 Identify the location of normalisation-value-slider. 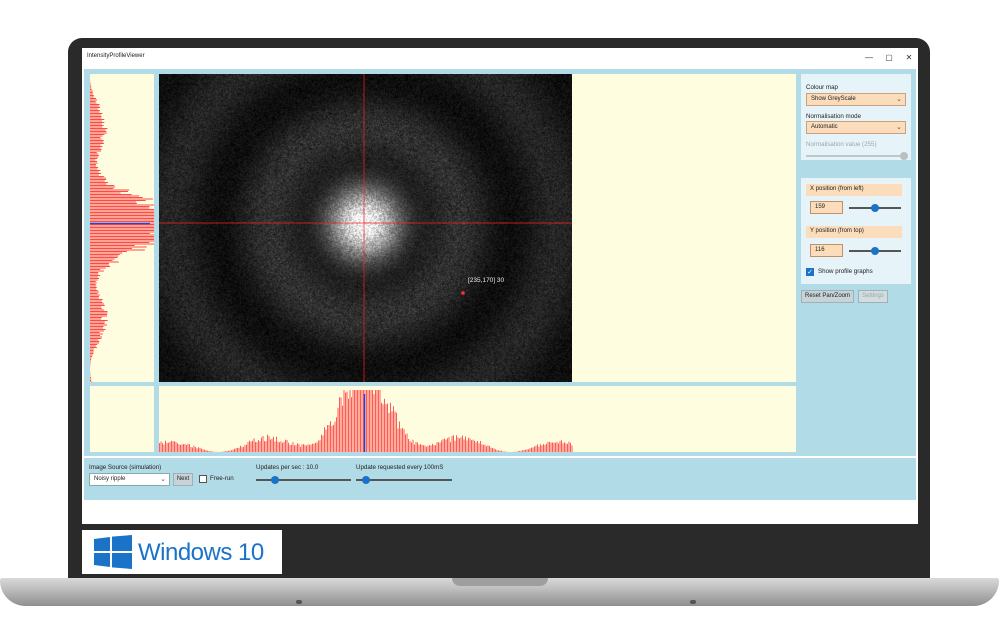
(857, 156).